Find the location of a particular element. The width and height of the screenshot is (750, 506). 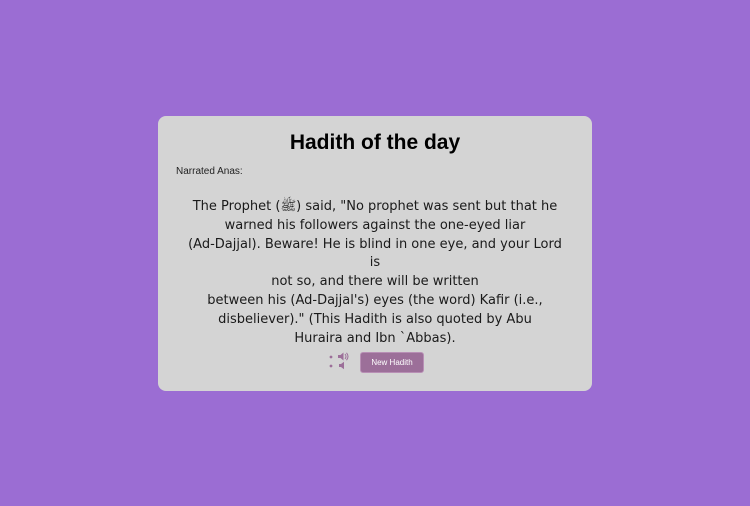

new-hadith-button: New Hadith is located at coordinates (392, 362).